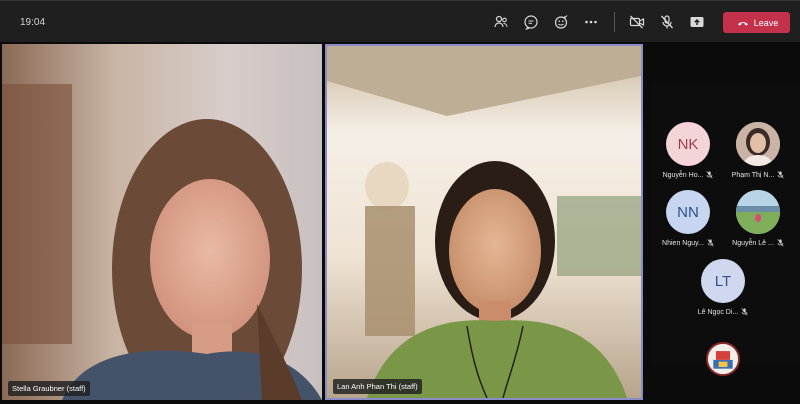 This screenshot has width=800, height=404. What do you see at coordinates (377, 386) in the screenshot?
I see `video-name-tag: Lan Anh Phan Thi (staff)` at bounding box center [377, 386].